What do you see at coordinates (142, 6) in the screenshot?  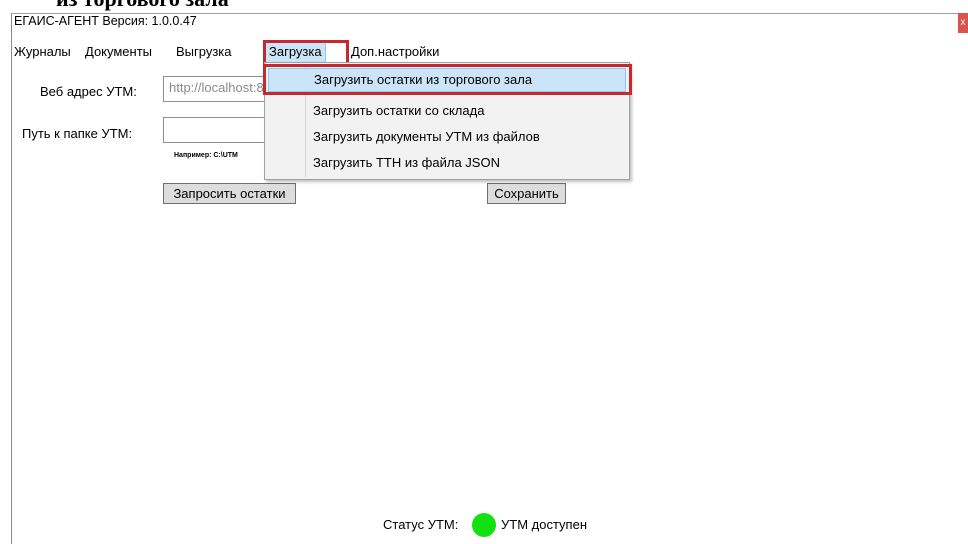 I see `document-heading-fragment: из торгового зала` at bounding box center [142, 6].